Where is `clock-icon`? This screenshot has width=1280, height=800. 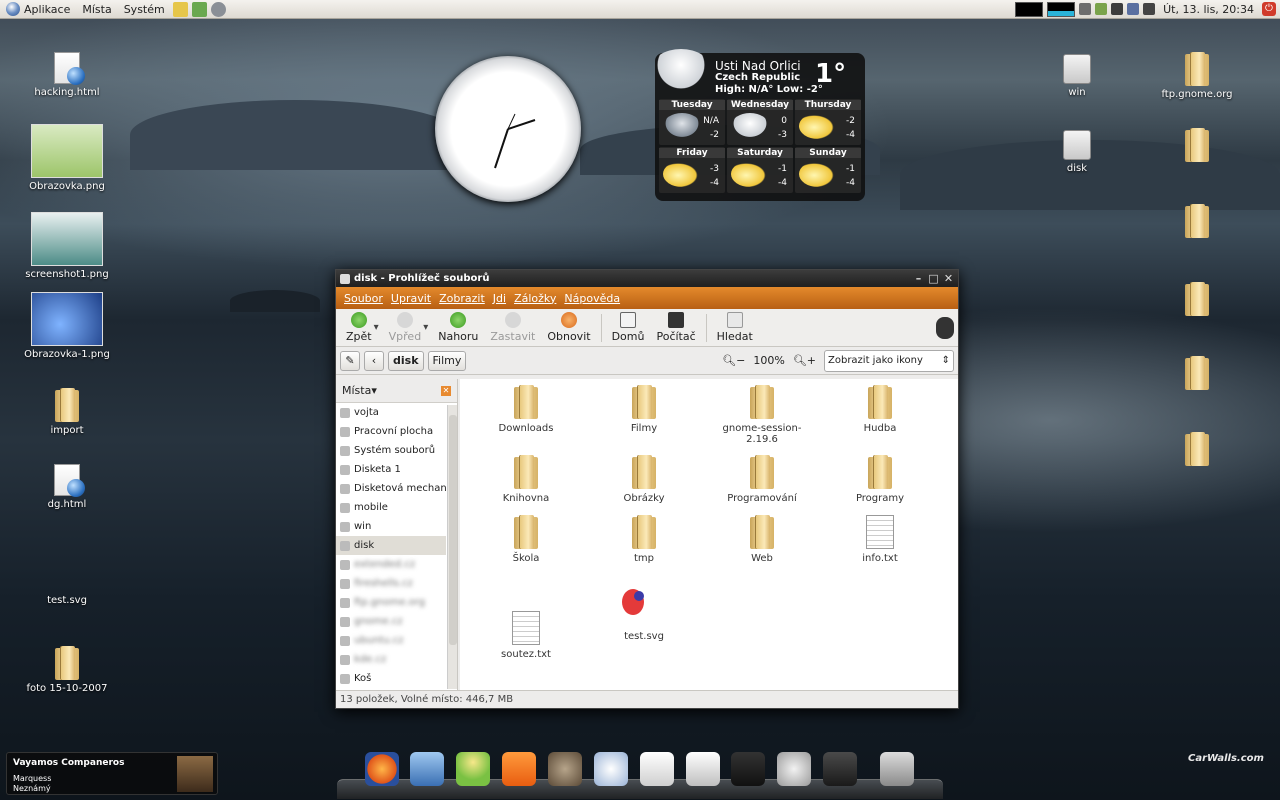
clock-icon is located at coordinates (611, 769).